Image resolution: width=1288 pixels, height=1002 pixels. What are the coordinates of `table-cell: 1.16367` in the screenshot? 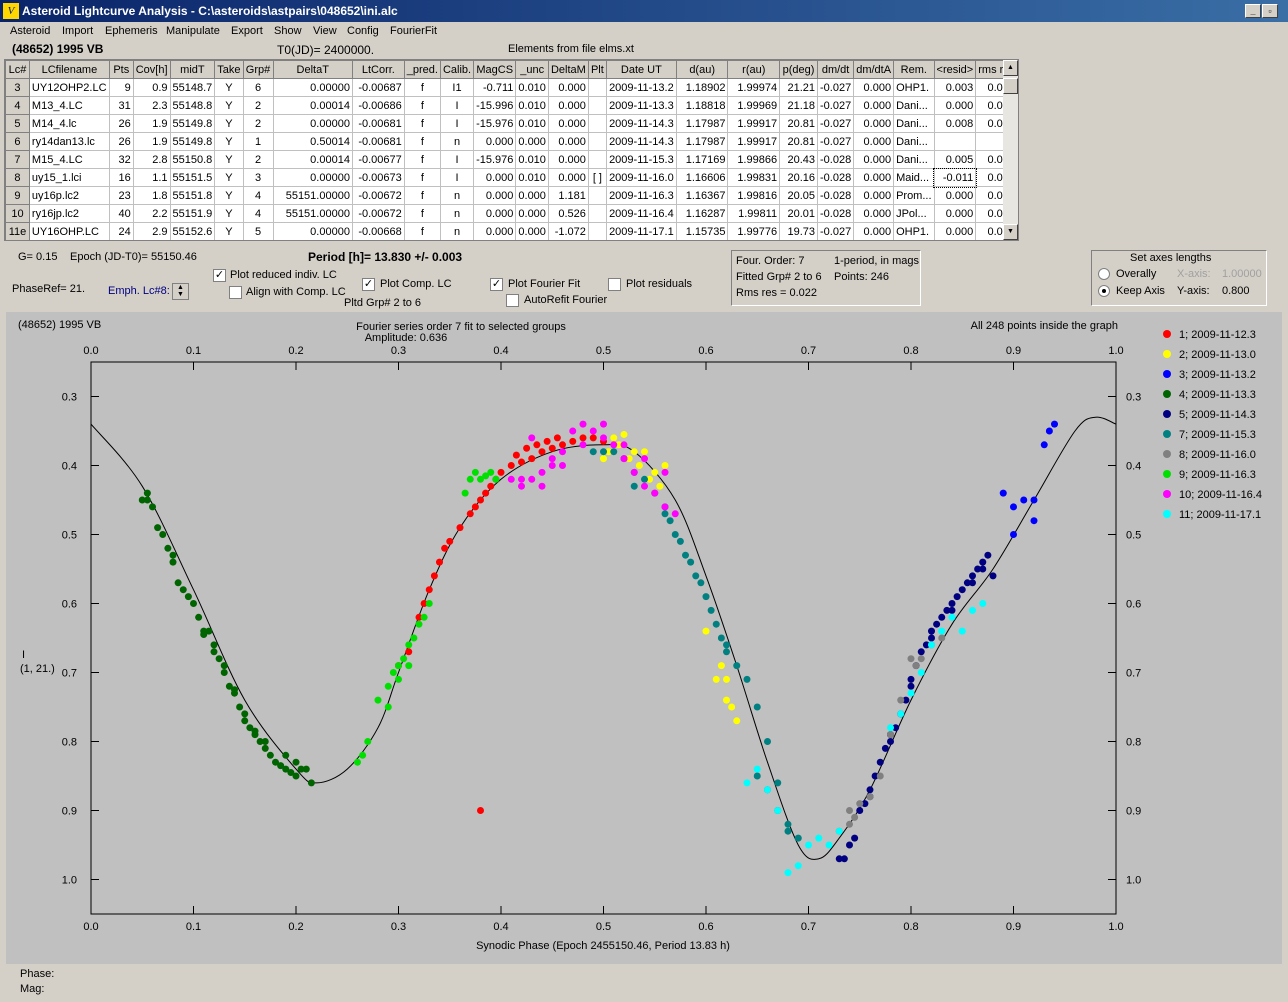 It's located at (702, 195).